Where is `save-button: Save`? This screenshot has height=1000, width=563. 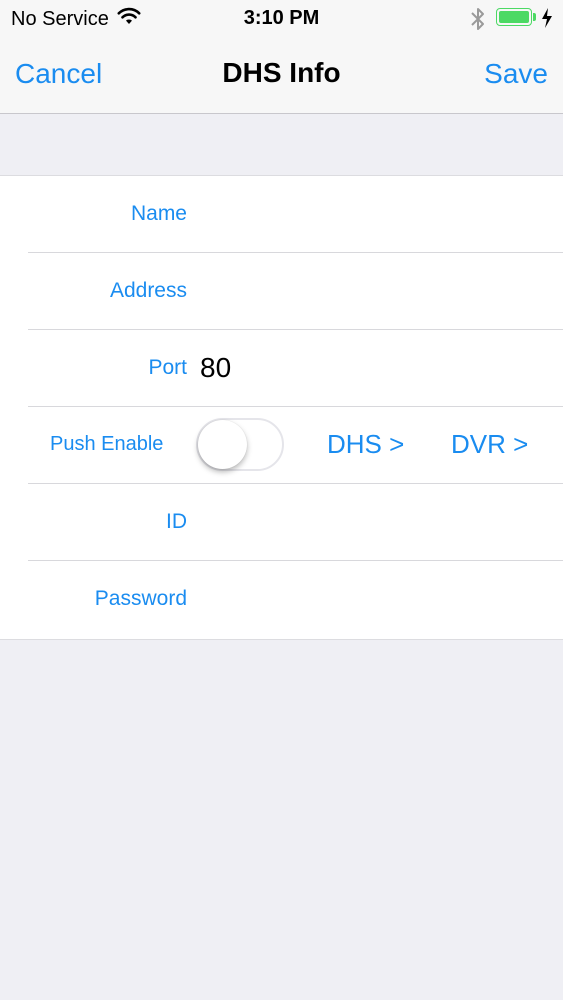 save-button: Save is located at coordinates (516, 74).